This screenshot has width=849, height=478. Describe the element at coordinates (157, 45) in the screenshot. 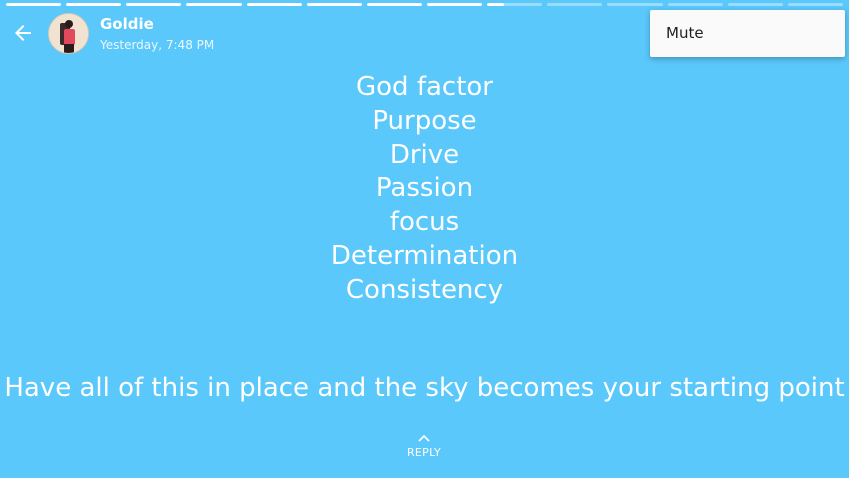

I see `post-timestamp: Yesterday, 7:48 PM` at that location.